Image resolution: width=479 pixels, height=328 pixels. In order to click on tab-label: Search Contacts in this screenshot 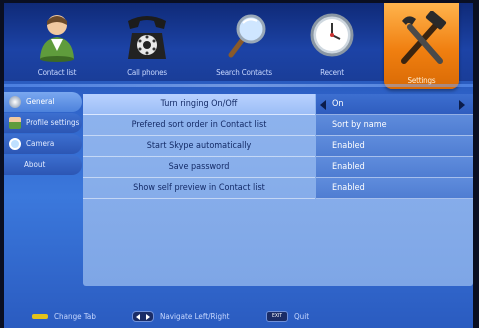, I will do `click(244, 72)`.